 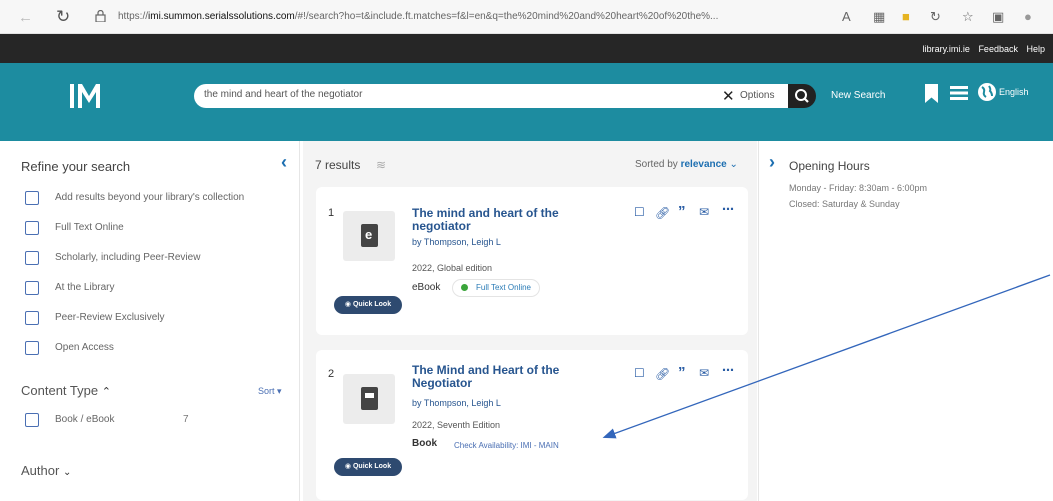 I want to click on format-label: eBook, so click(x=426, y=287).